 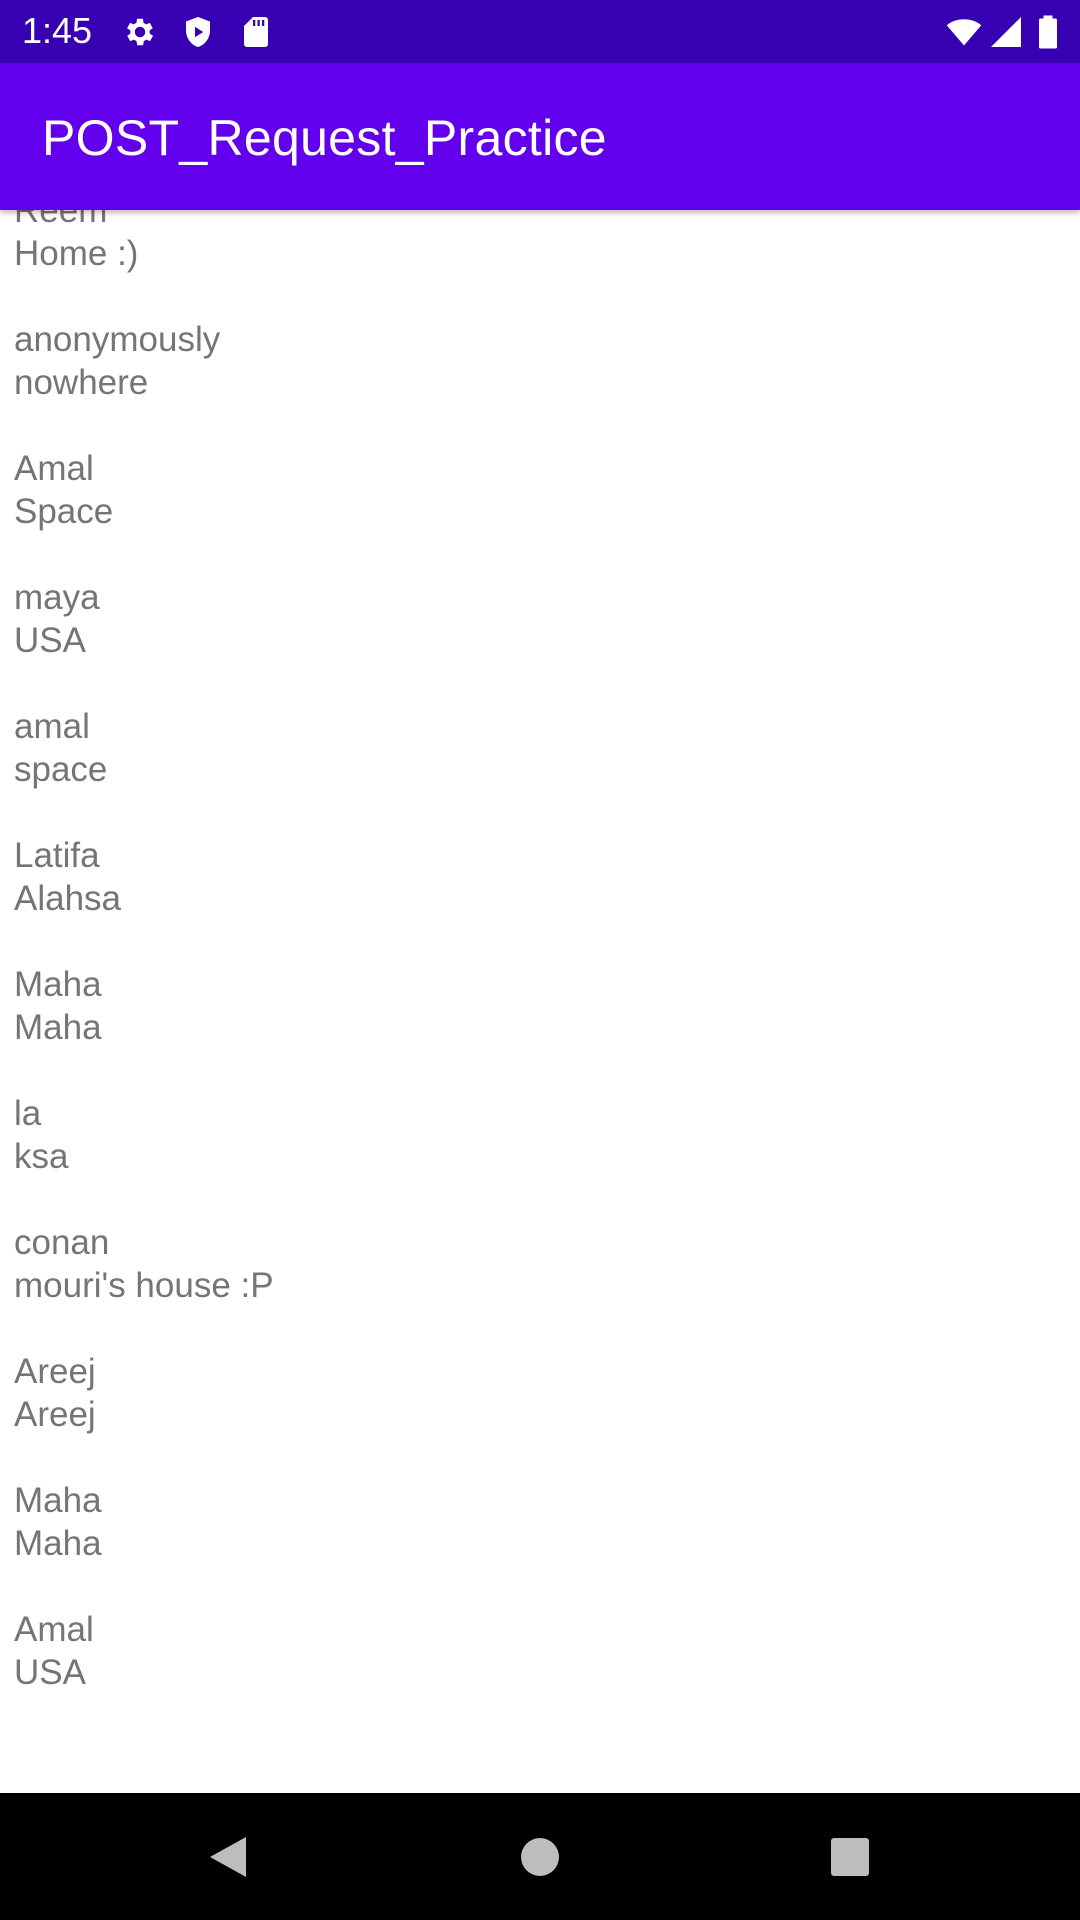 What do you see at coordinates (144, 1285) in the screenshot?
I see `item-location: mouri's house :P` at bounding box center [144, 1285].